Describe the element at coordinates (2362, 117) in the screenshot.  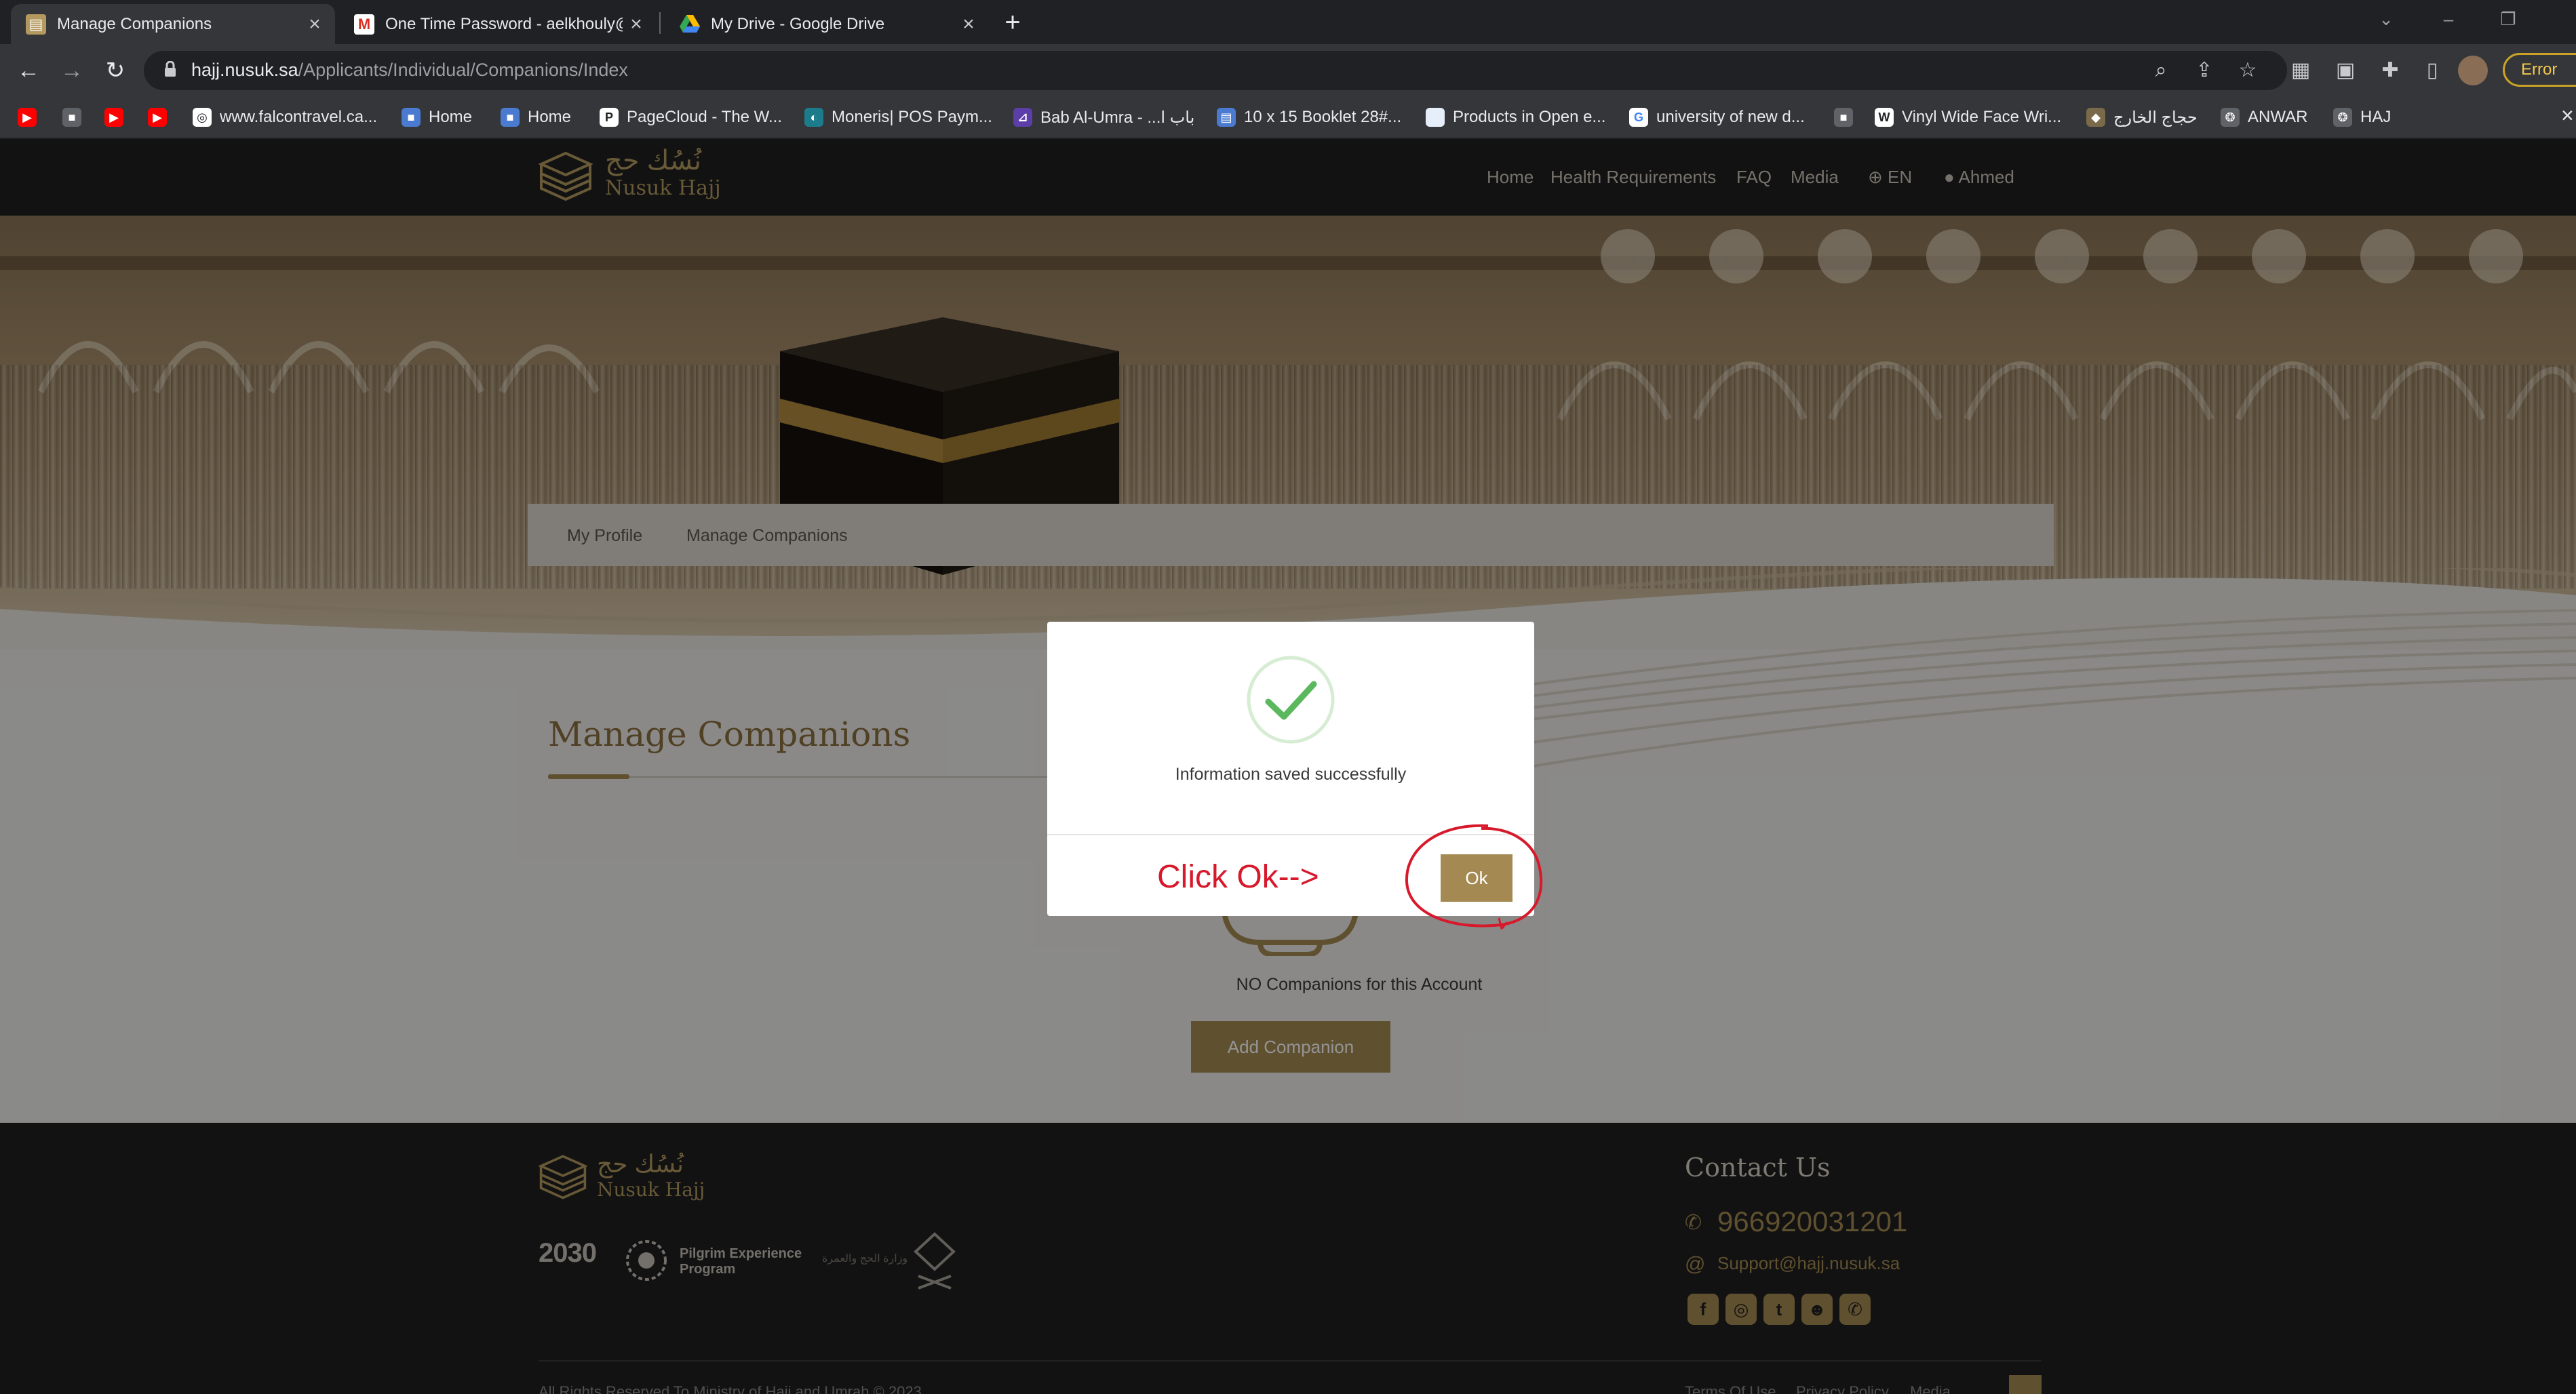
I see `bookmark-haj: ❂ HAJ` at that location.